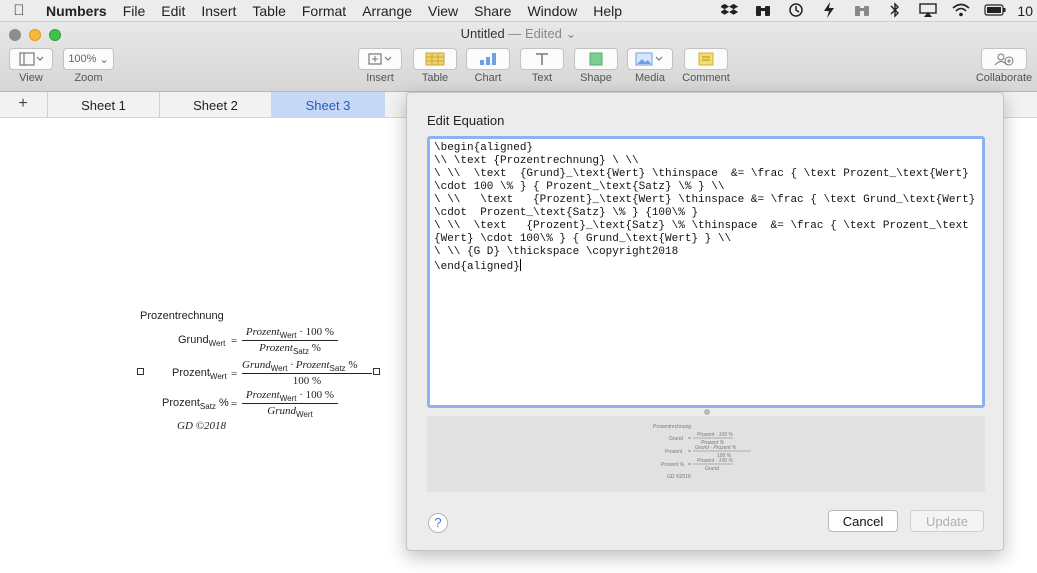 The width and height of the screenshot is (1037, 573). I want to click on binoculars2-icon, so click(862, 11).